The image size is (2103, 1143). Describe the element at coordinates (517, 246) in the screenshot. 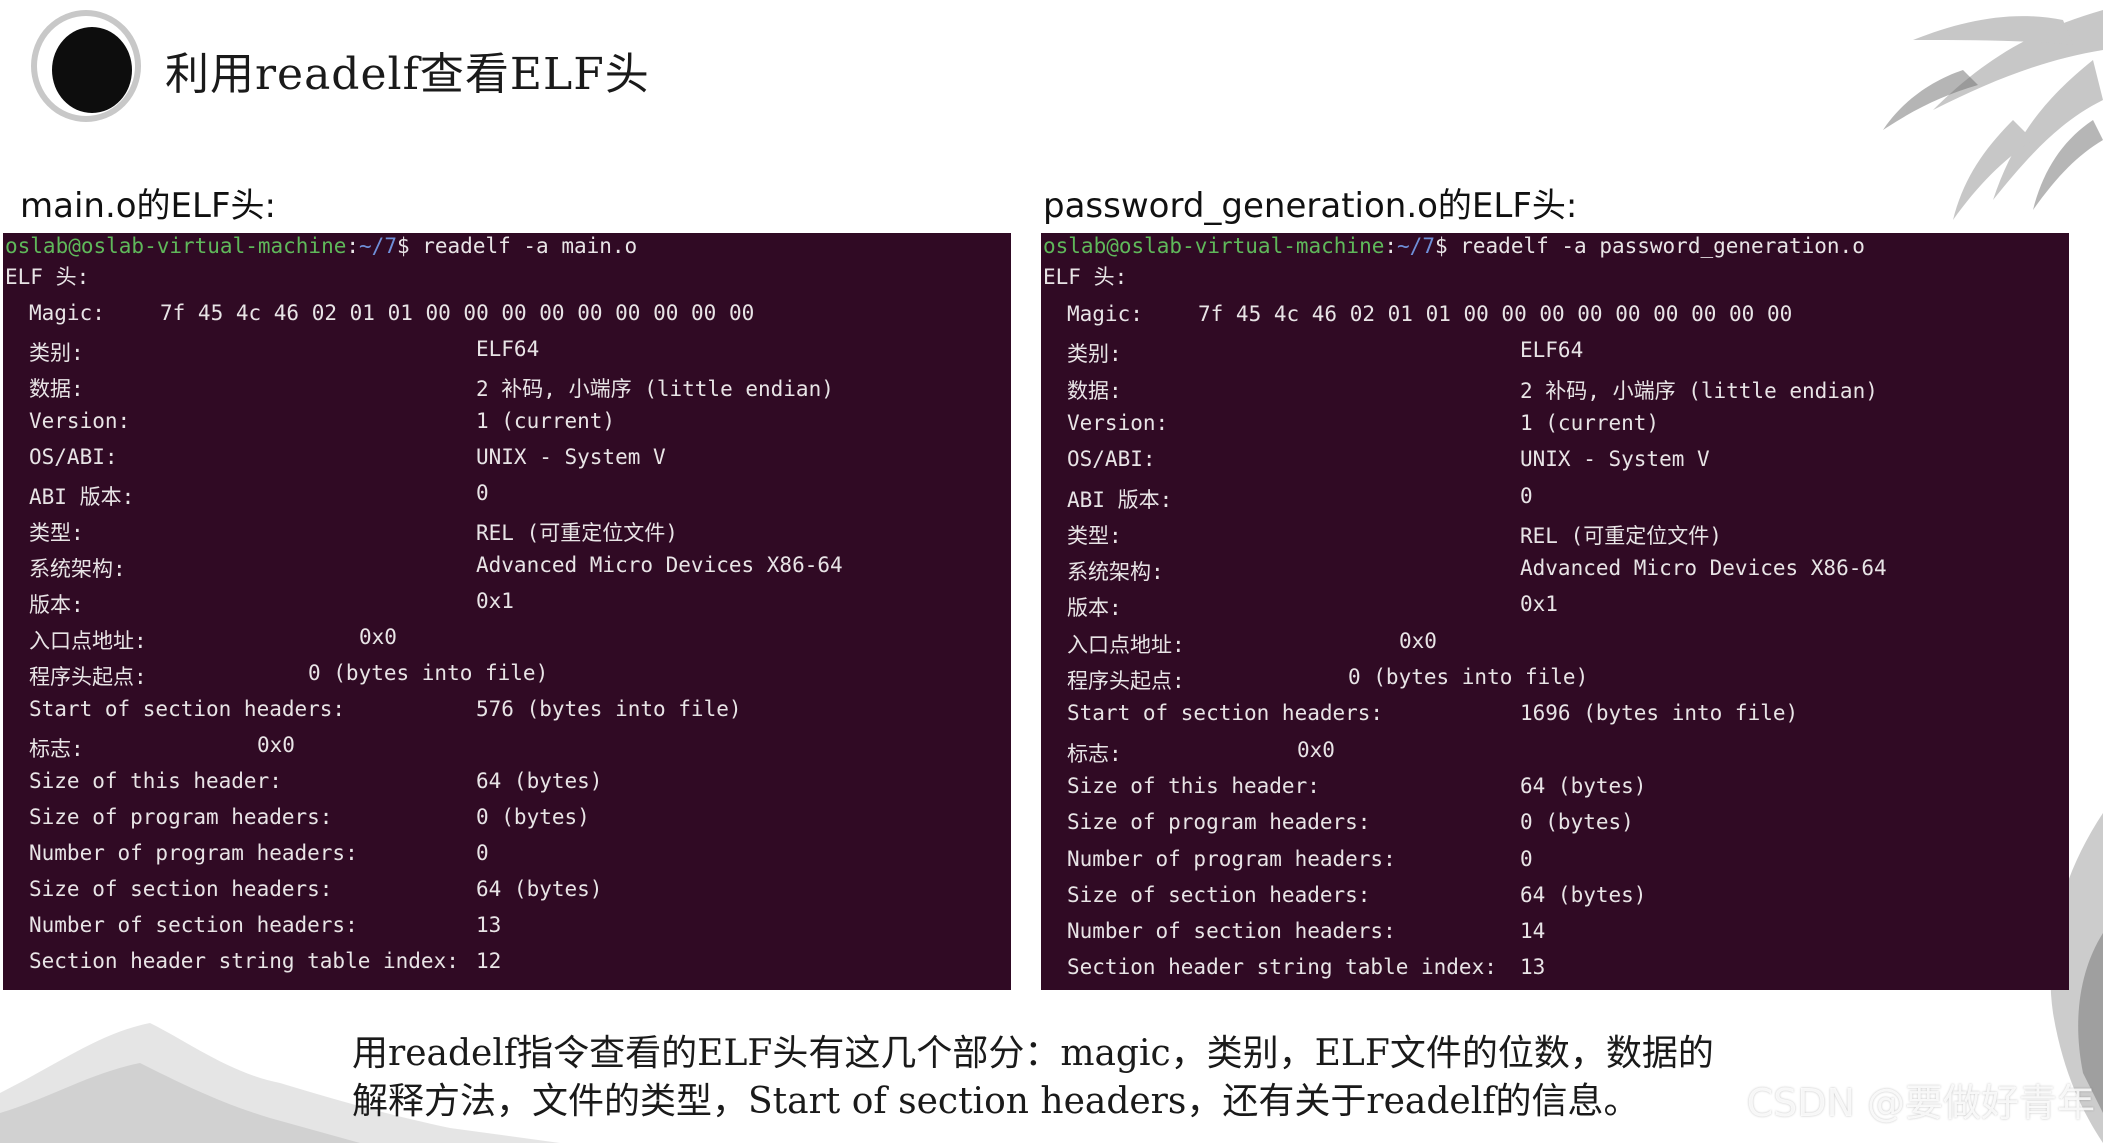

I see `prompt-command: $ readelf -a main.o` at that location.